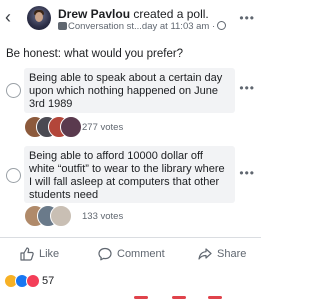 The height and width of the screenshot is (300, 320). What do you see at coordinates (130, 237) in the screenshot?
I see `divider` at bounding box center [130, 237].